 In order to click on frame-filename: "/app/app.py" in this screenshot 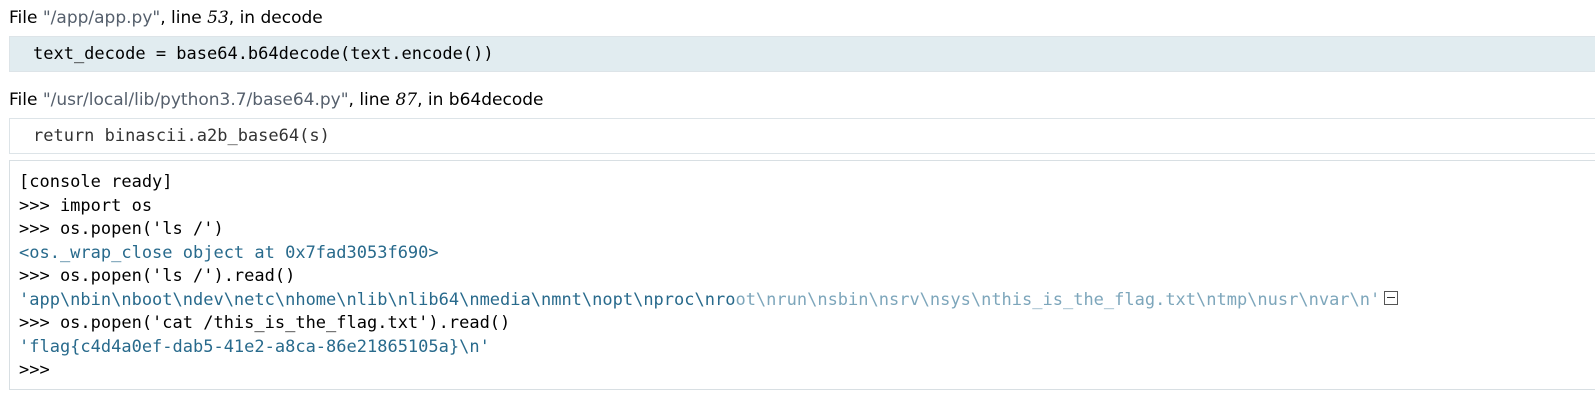, I will do `click(101, 18)`.